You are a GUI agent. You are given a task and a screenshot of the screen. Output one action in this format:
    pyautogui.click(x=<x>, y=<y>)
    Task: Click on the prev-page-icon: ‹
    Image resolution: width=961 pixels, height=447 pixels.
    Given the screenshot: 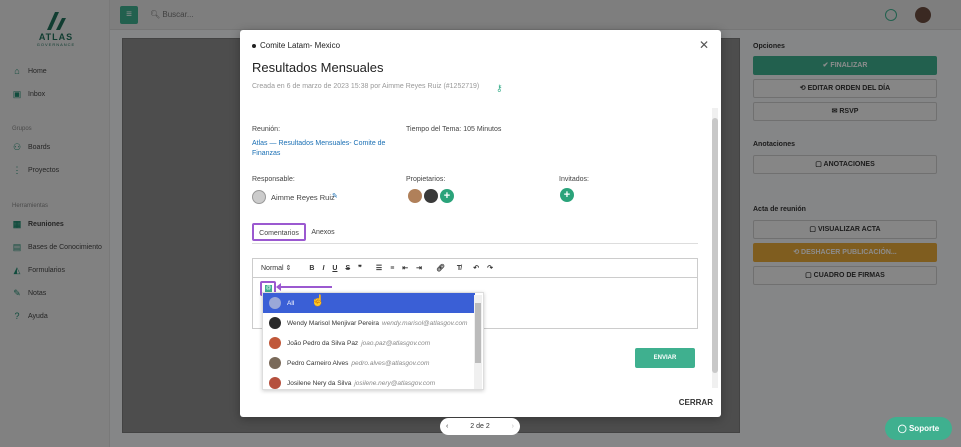 What is the action you would take?
    pyautogui.click(x=447, y=426)
    